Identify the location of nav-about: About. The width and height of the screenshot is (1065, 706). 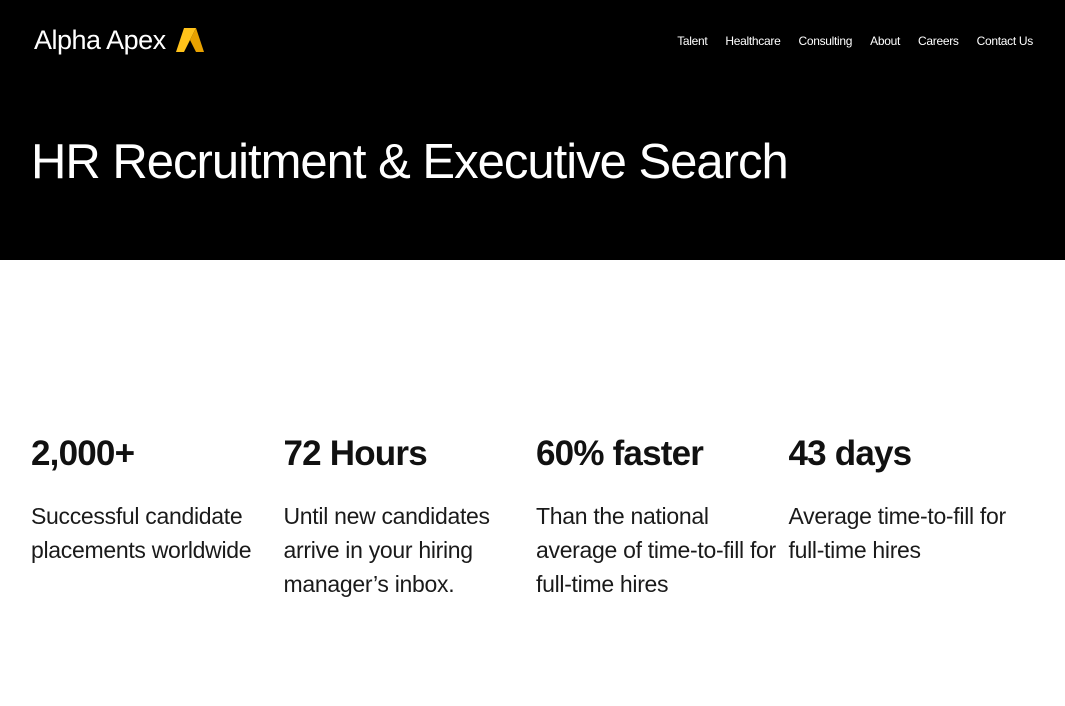
(885, 41).